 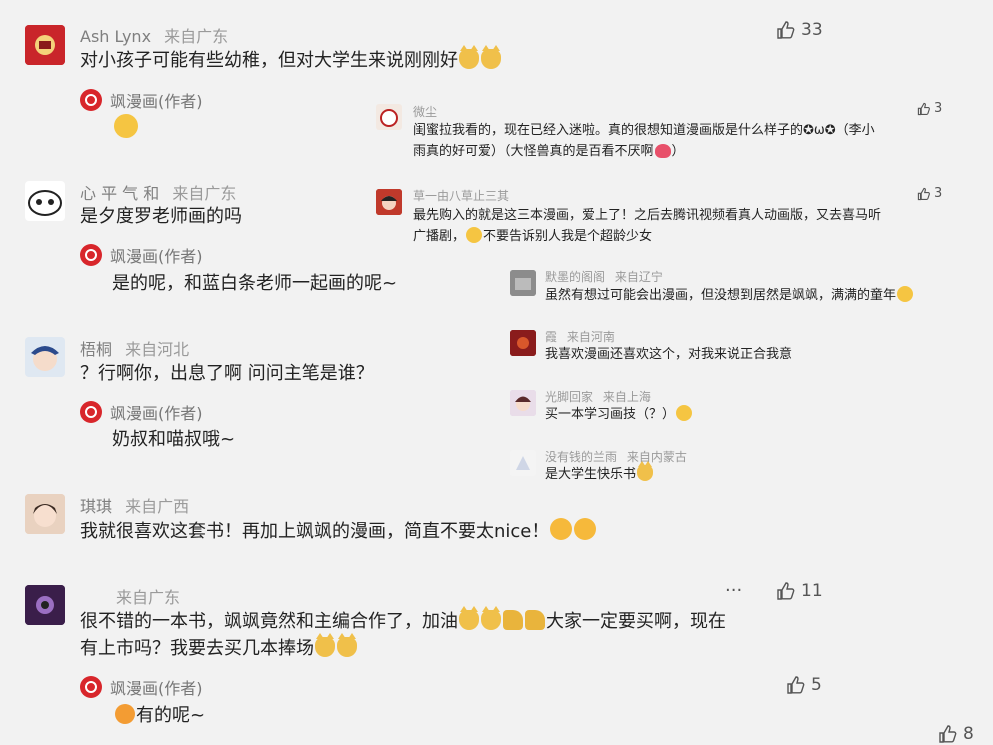 I want to click on comment-text-line2: 有上市吗？我要去买几本捧场, so click(x=219, y=647).